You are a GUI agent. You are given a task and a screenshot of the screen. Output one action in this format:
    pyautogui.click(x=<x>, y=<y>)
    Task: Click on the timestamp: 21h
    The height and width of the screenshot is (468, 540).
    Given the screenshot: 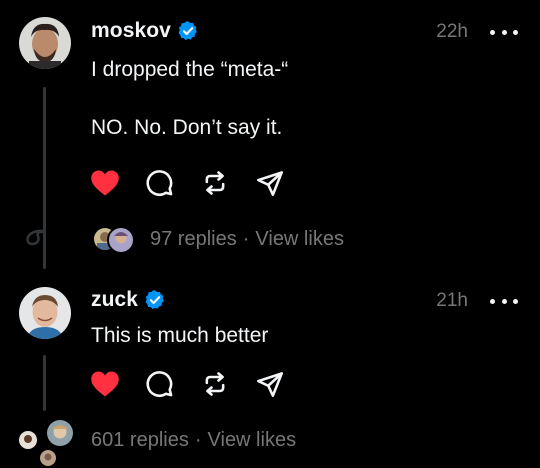 What is the action you would take?
    pyautogui.click(x=452, y=300)
    